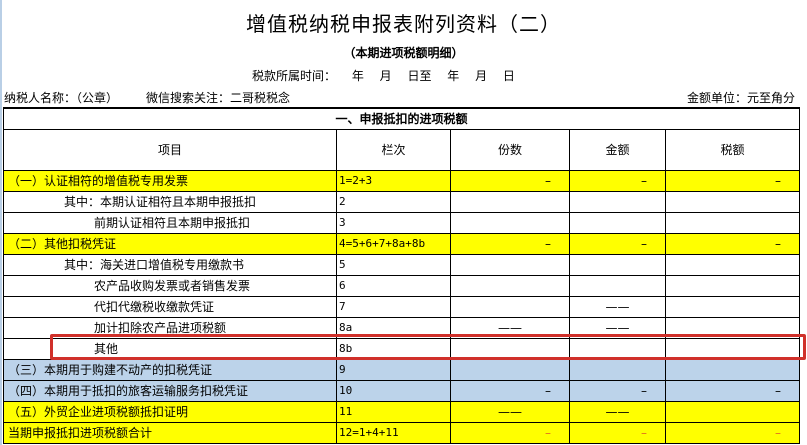 Image resolution: width=807 pixels, height=445 pixels. What do you see at coordinates (403, 53) in the screenshot?
I see `page-subtitle: （本期进项税额明细）` at bounding box center [403, 53].